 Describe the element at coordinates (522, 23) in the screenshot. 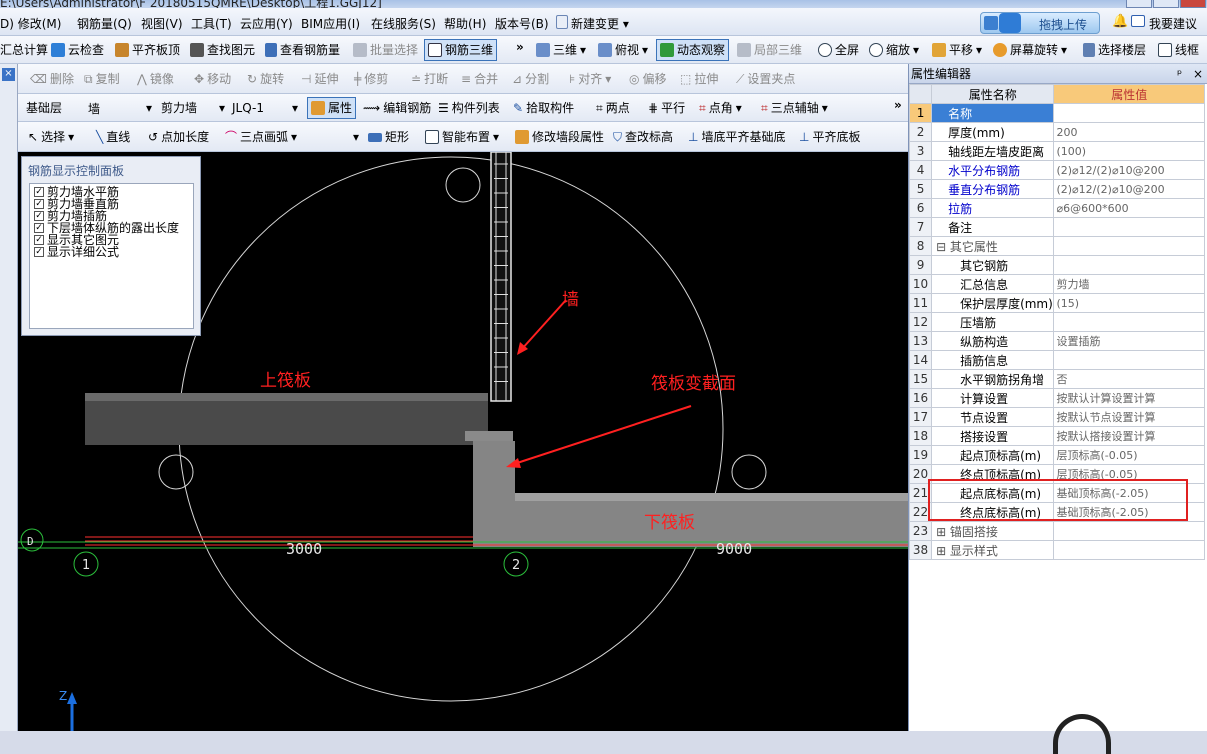

I see `menu-version: 版本号(B)` at that location.